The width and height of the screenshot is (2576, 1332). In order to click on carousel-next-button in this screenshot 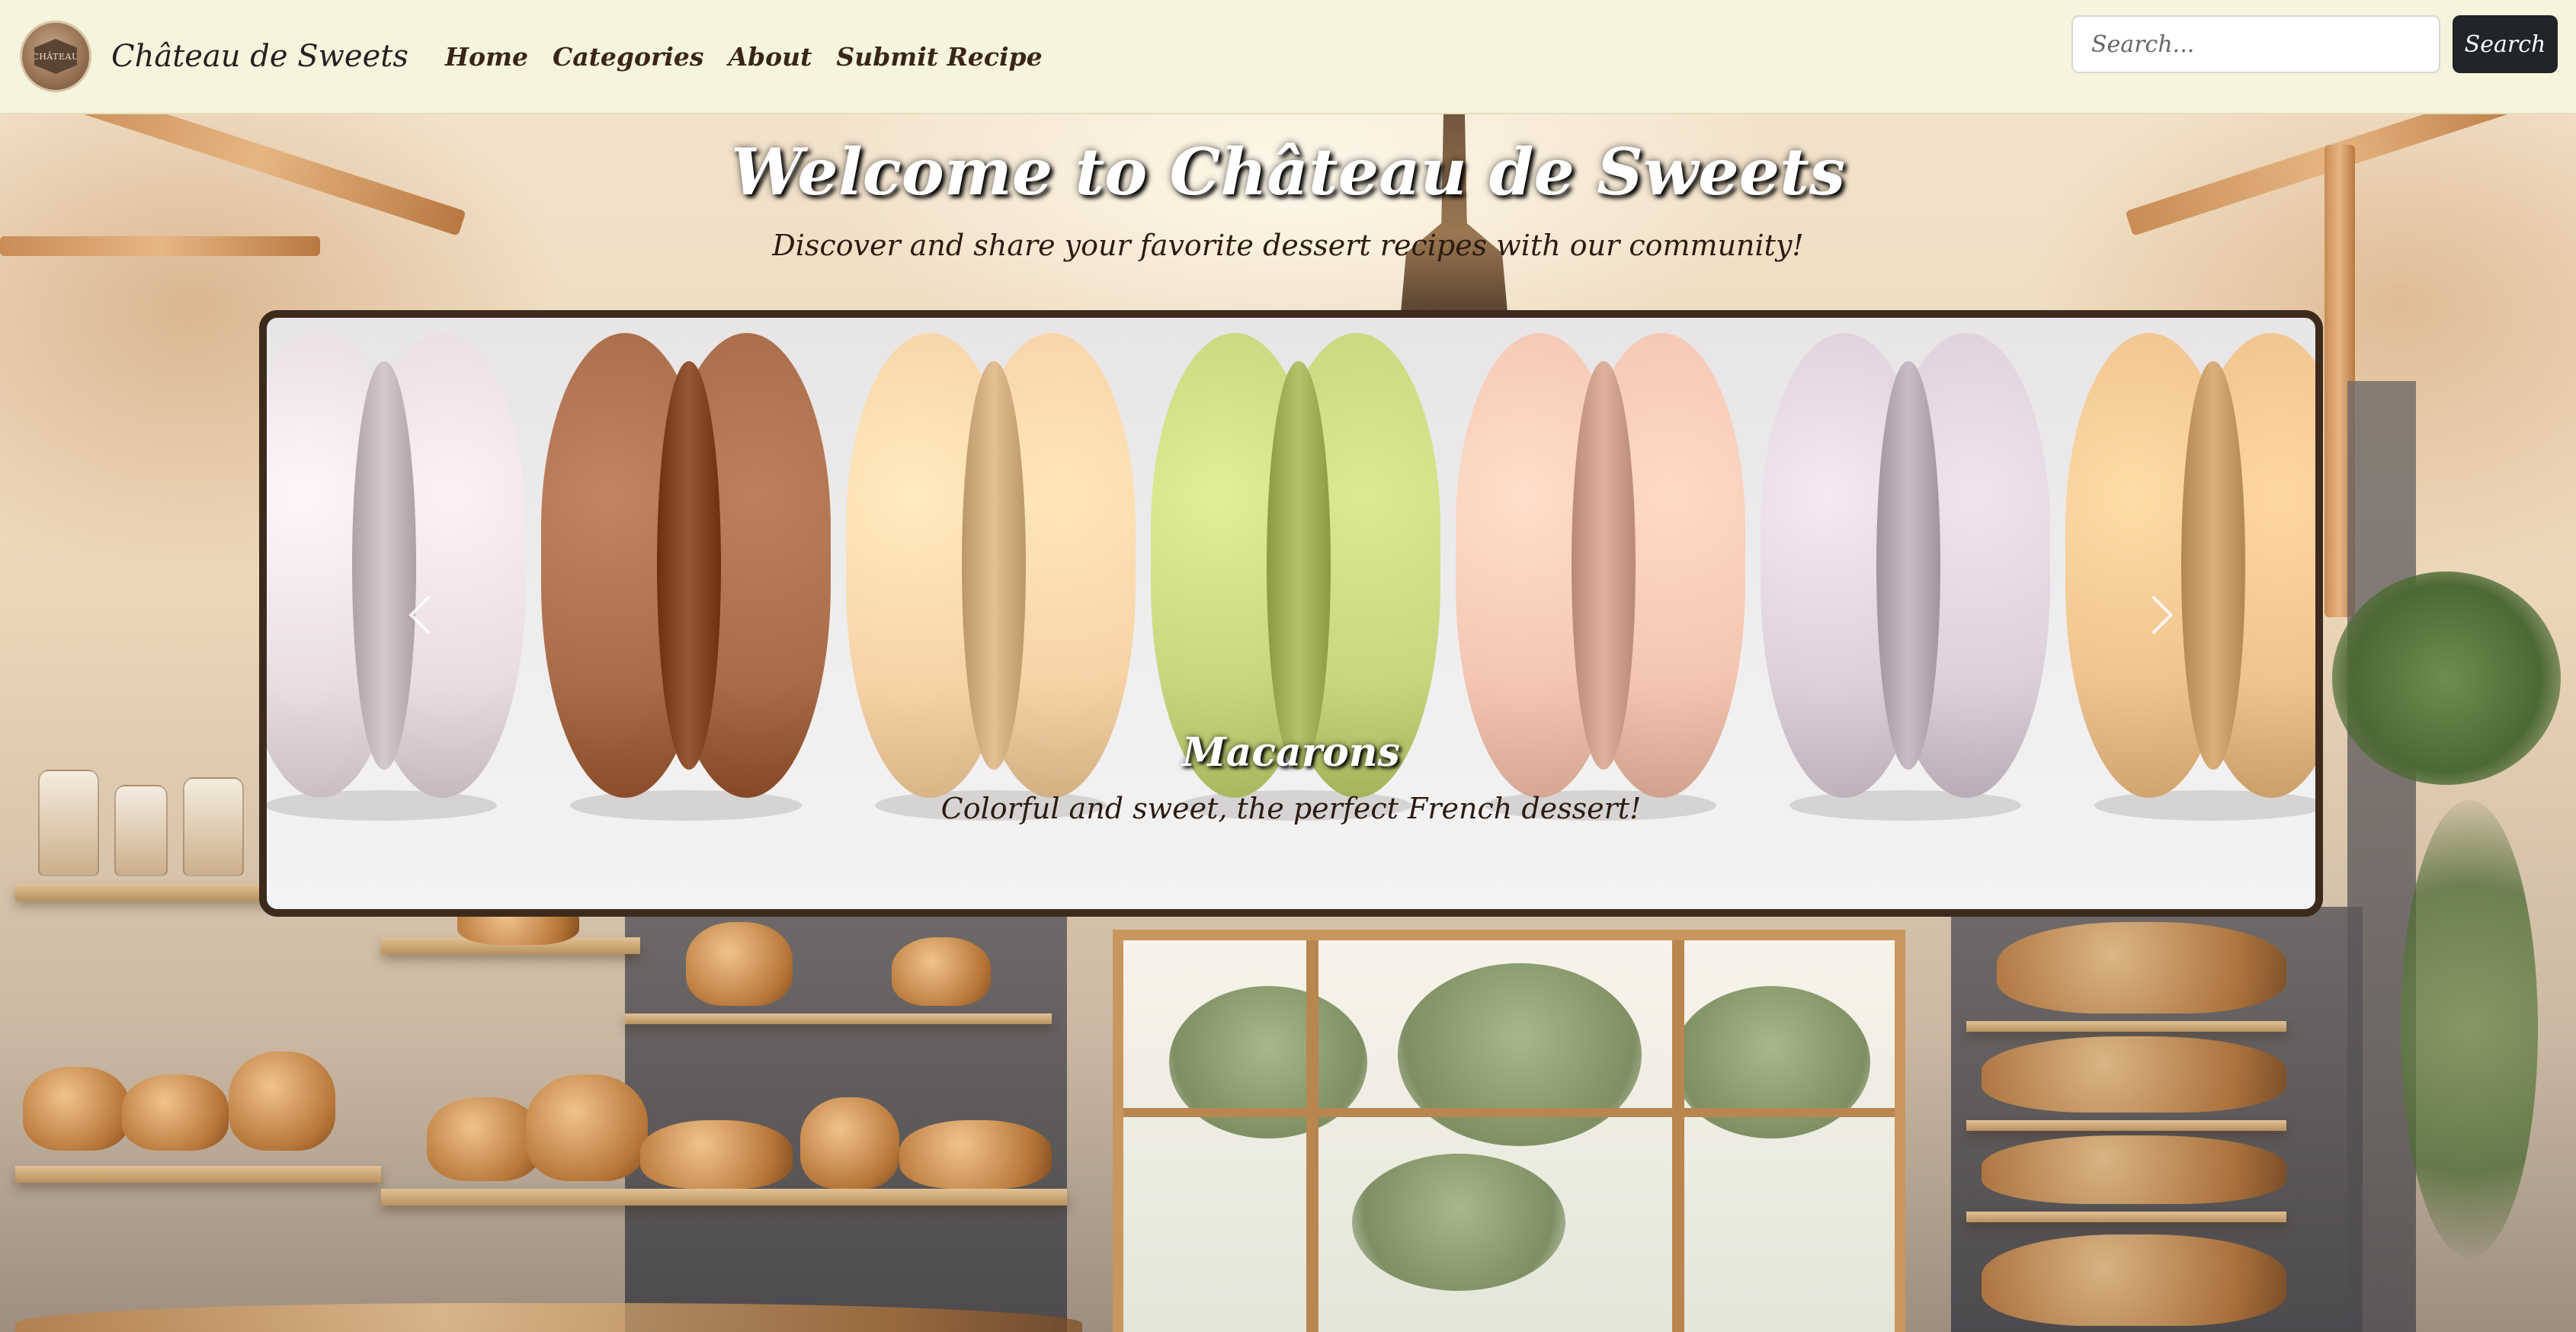, I will do `click(2157, 615)`.